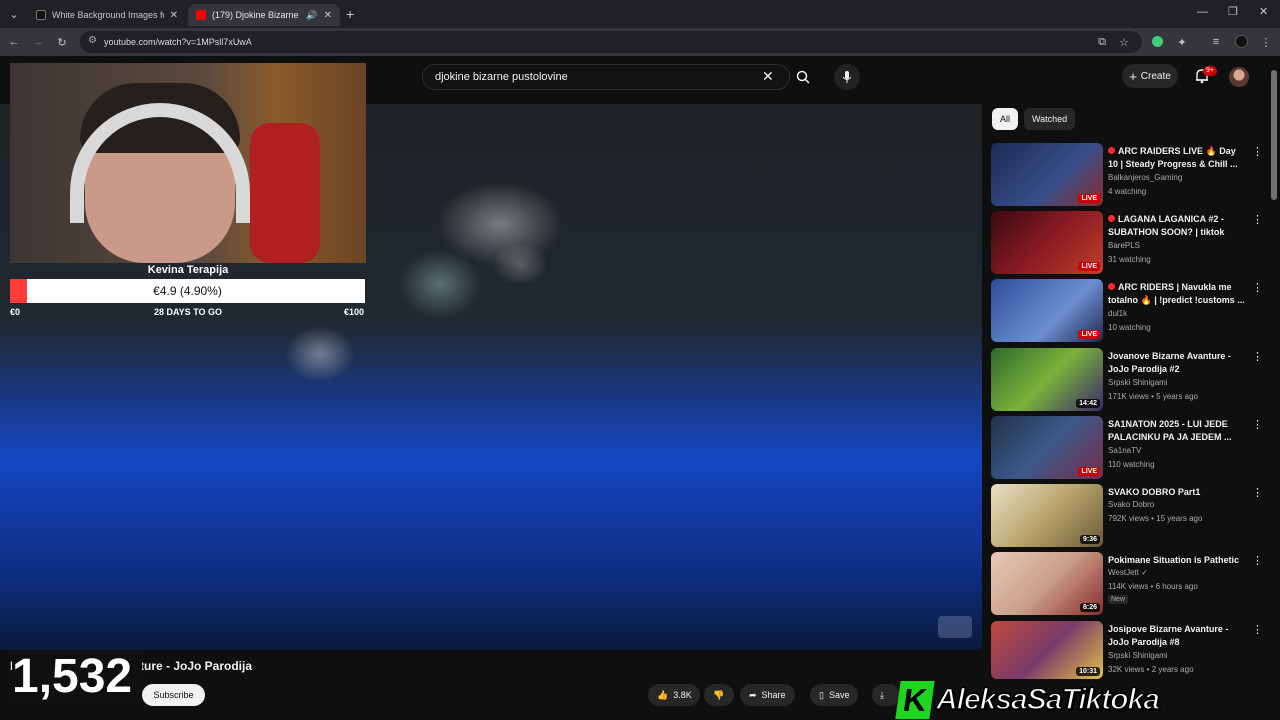 This screenshot has width=1280, height=720. Describe the element at coordinates (178, 42) in the screenshot. I see `url-text: youtube.com/watch?v=1MPsll7xUwA` at that location.